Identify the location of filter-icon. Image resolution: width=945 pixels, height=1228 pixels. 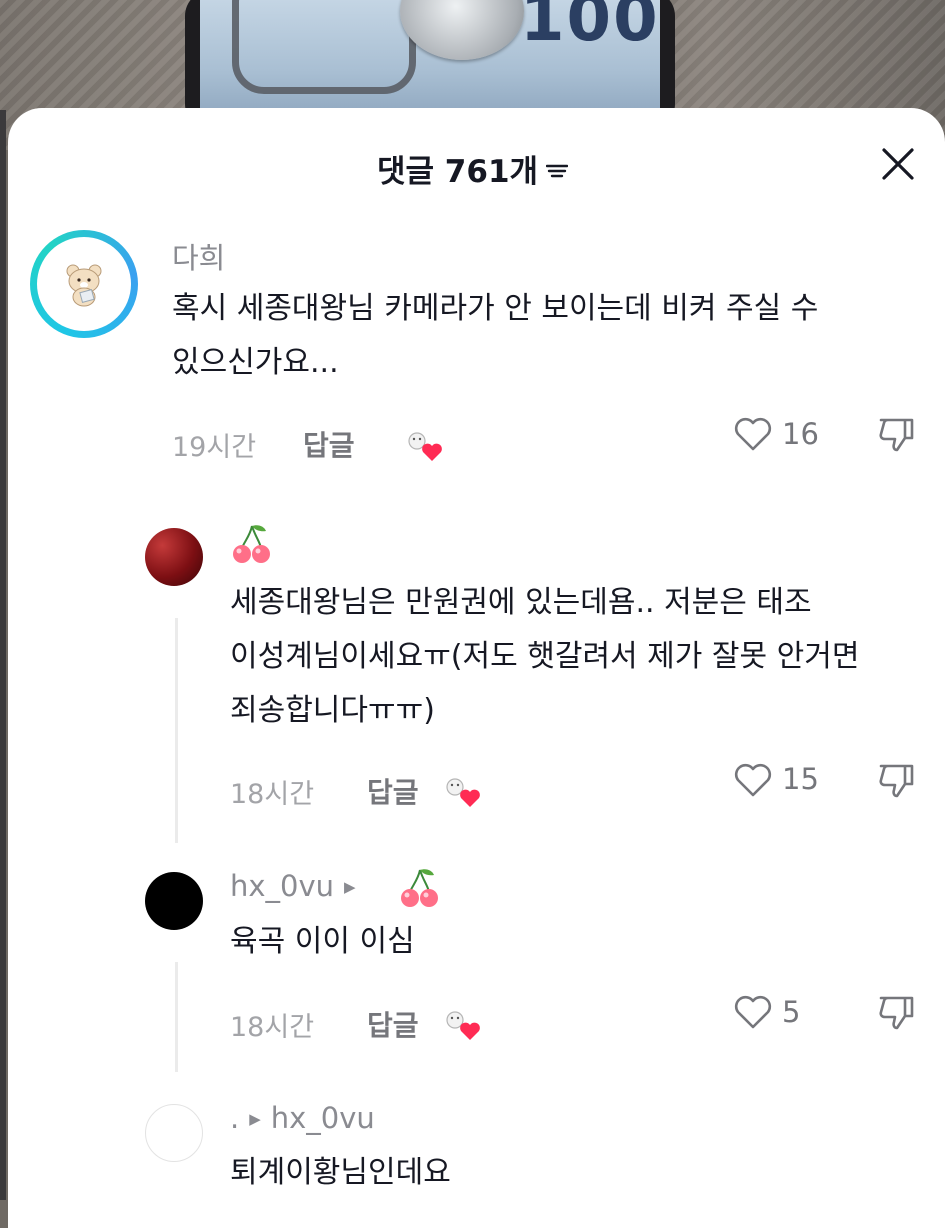
(557, 171).